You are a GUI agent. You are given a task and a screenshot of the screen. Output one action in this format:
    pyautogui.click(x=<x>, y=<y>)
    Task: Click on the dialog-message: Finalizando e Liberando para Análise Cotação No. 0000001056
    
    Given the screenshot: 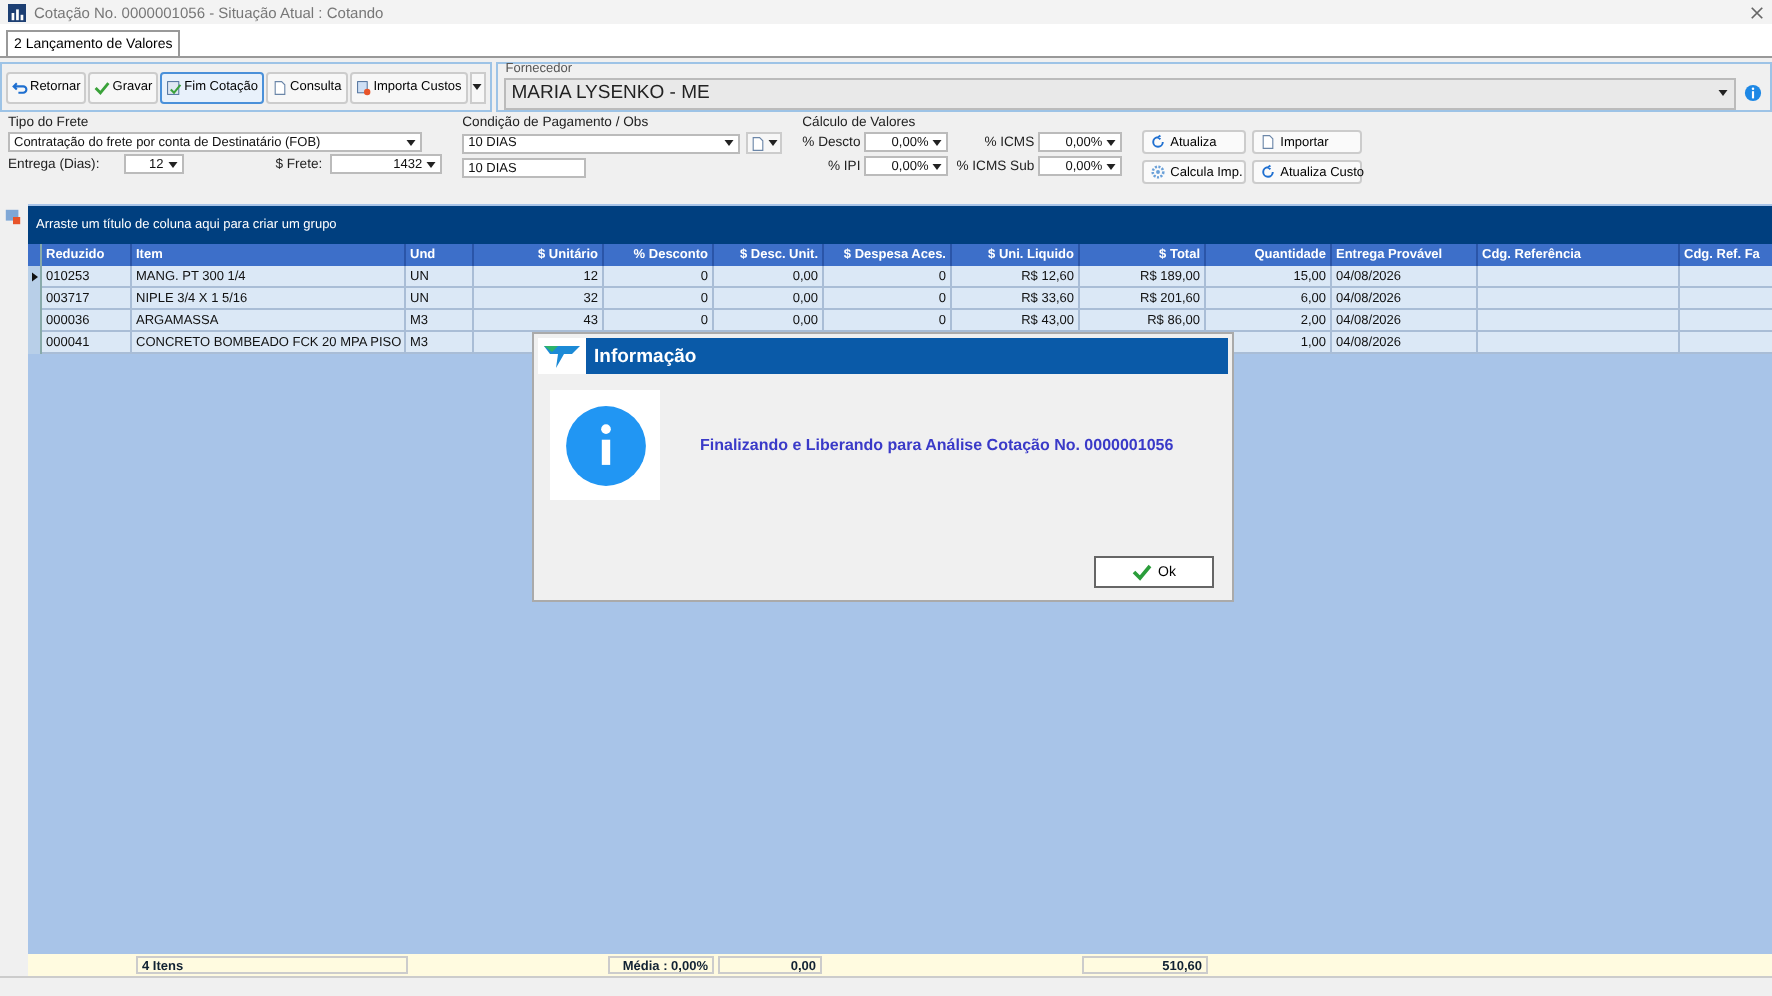 What is the action you would take?
    pyautogui.click(x=937, y=445)
    